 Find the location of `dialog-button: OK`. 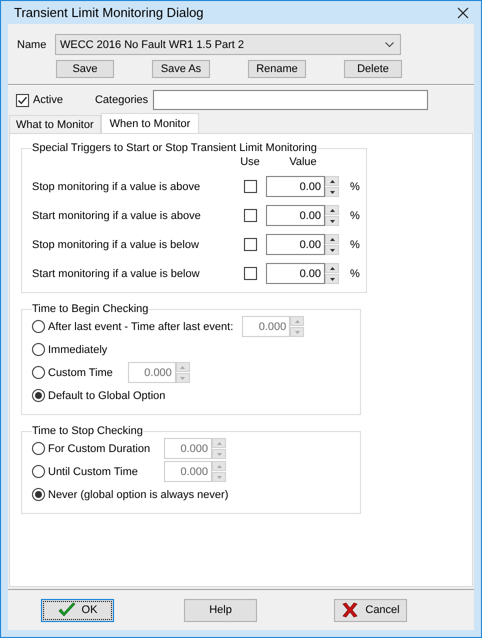

dialog-button: OK is located at coordinates (77, 610).